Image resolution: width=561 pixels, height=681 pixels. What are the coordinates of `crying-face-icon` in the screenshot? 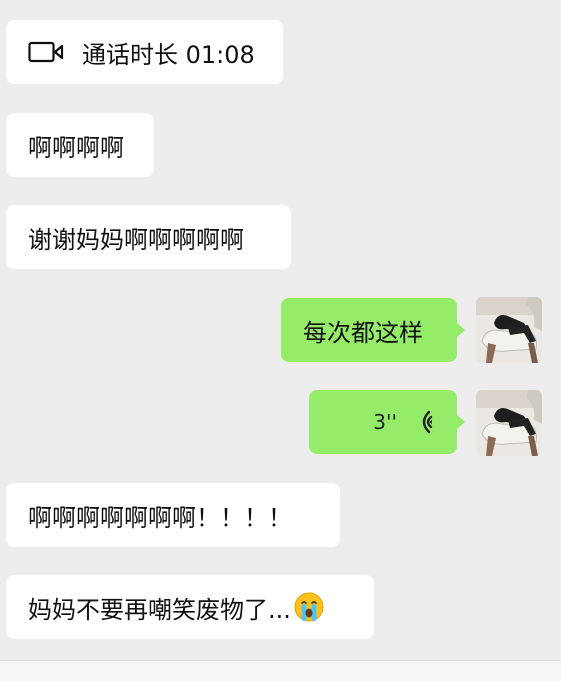 It's located at (309, 607).